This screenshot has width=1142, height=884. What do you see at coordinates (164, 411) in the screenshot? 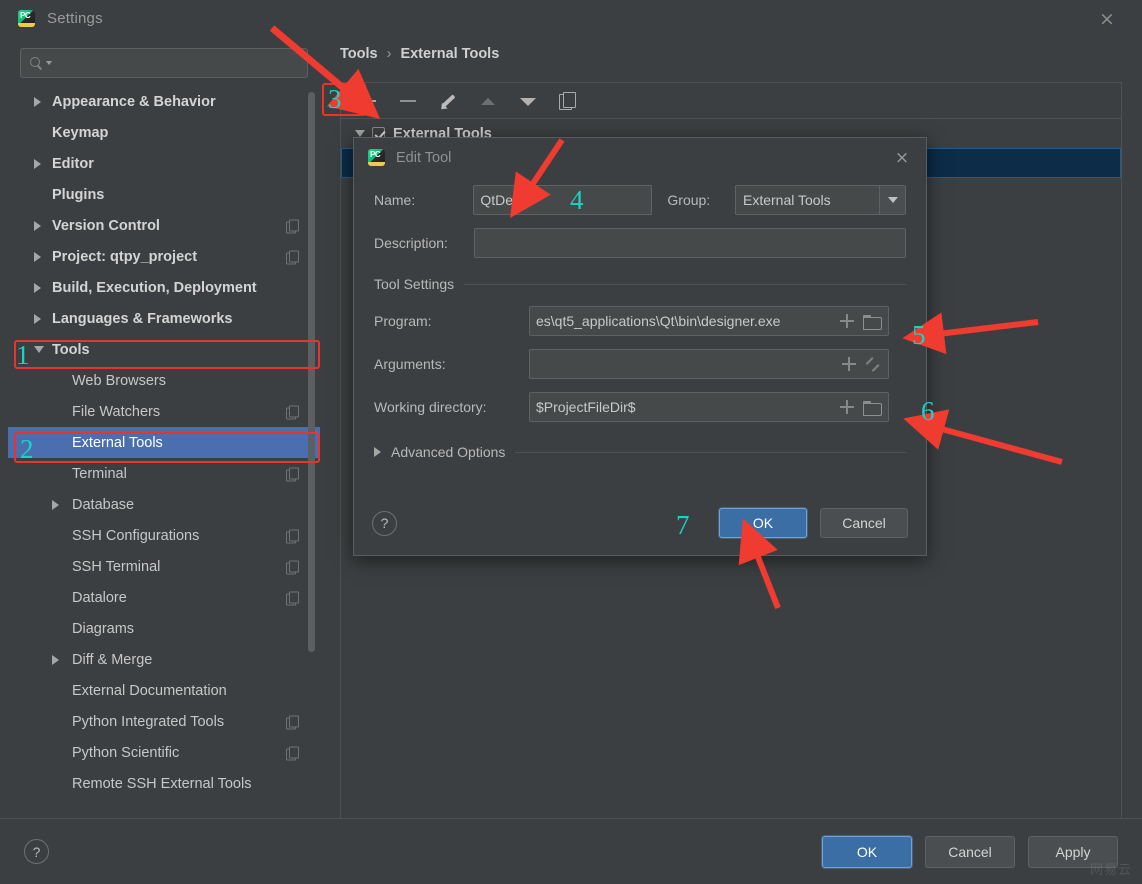
I see `sidebar-item-file-watchers: File Watchers` at bounding box center [164, 411].